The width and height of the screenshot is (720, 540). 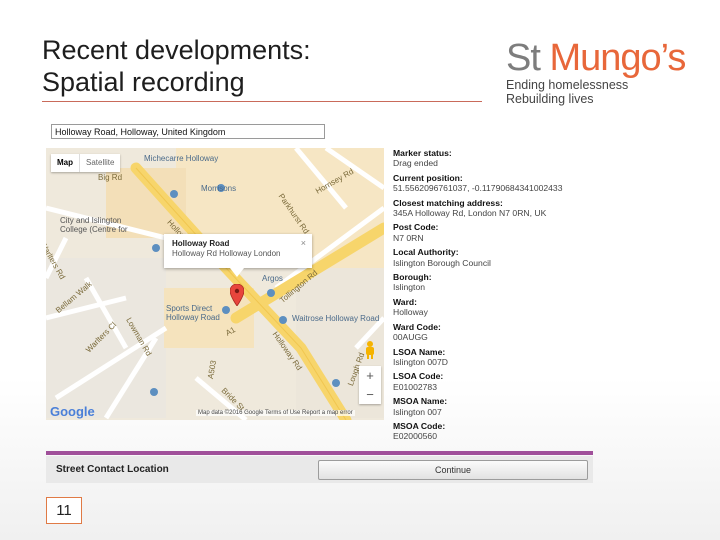 I want to click on page-number: 11, so click(x=64, y=510).